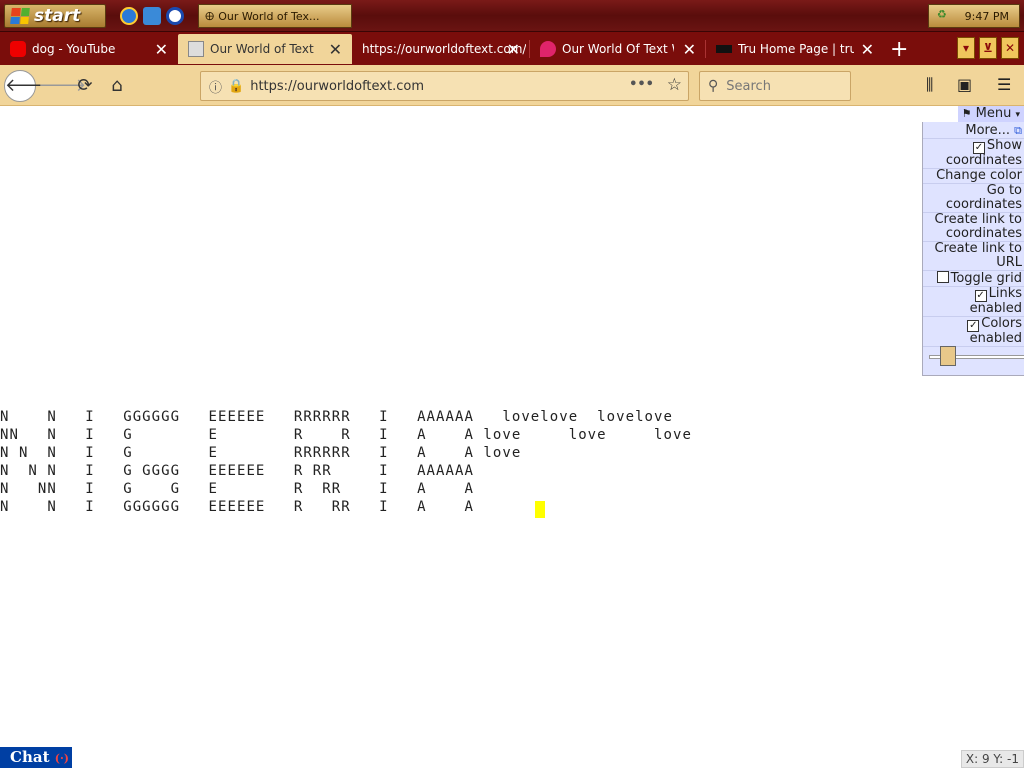 Image resolution: width=1024 pixels, height=769 pixels. Describe the element at coordinates (62, 86) in the screenshot. I see `forward-button: 🡒` at that location.